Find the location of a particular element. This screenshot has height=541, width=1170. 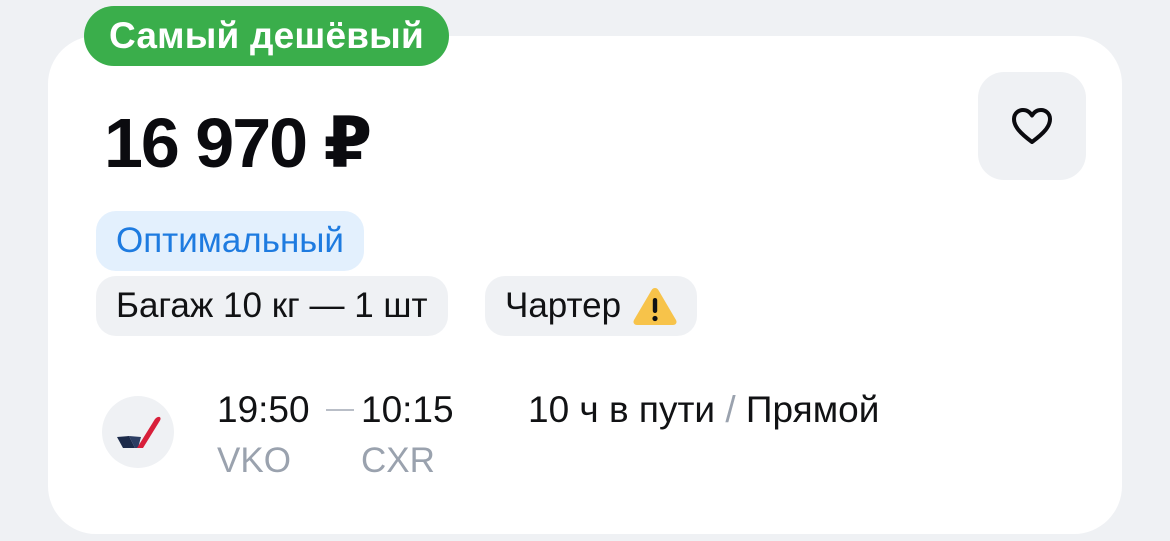

duration-text: 10 ч в пути is located at coordinates (622, 409).